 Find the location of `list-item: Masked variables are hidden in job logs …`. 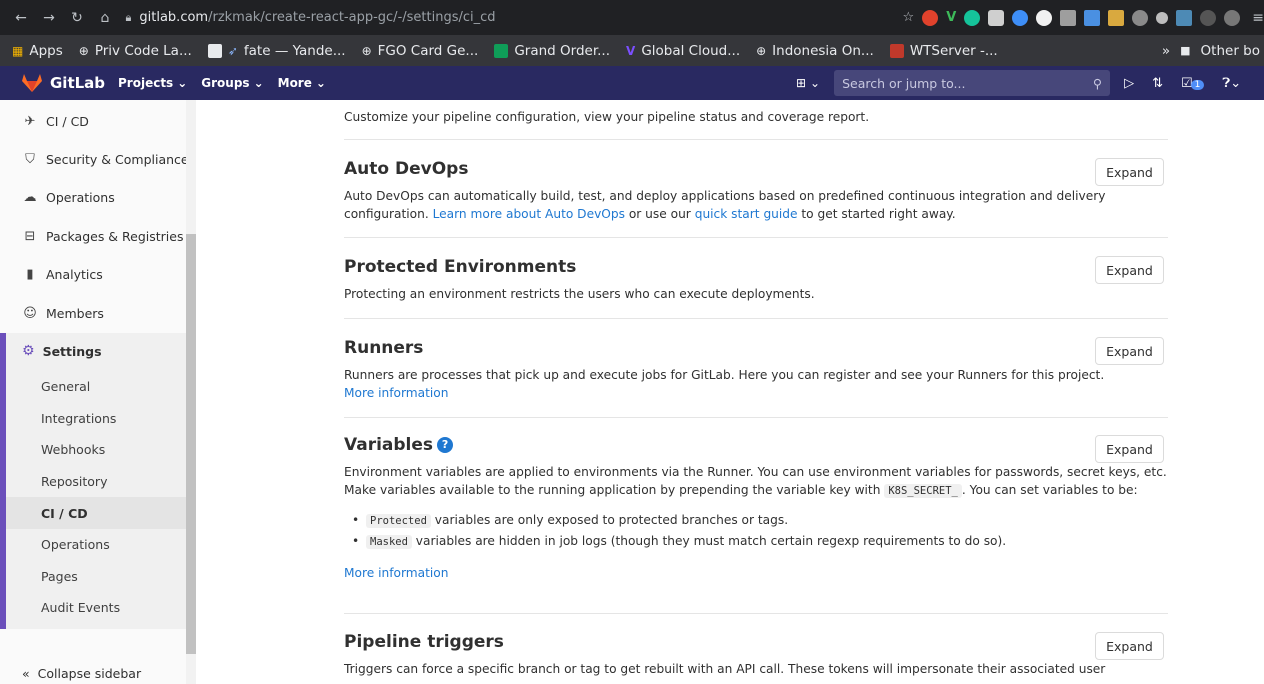

list-item: Masked variables are hidden in job logs … is located at coordinates (756, 541).